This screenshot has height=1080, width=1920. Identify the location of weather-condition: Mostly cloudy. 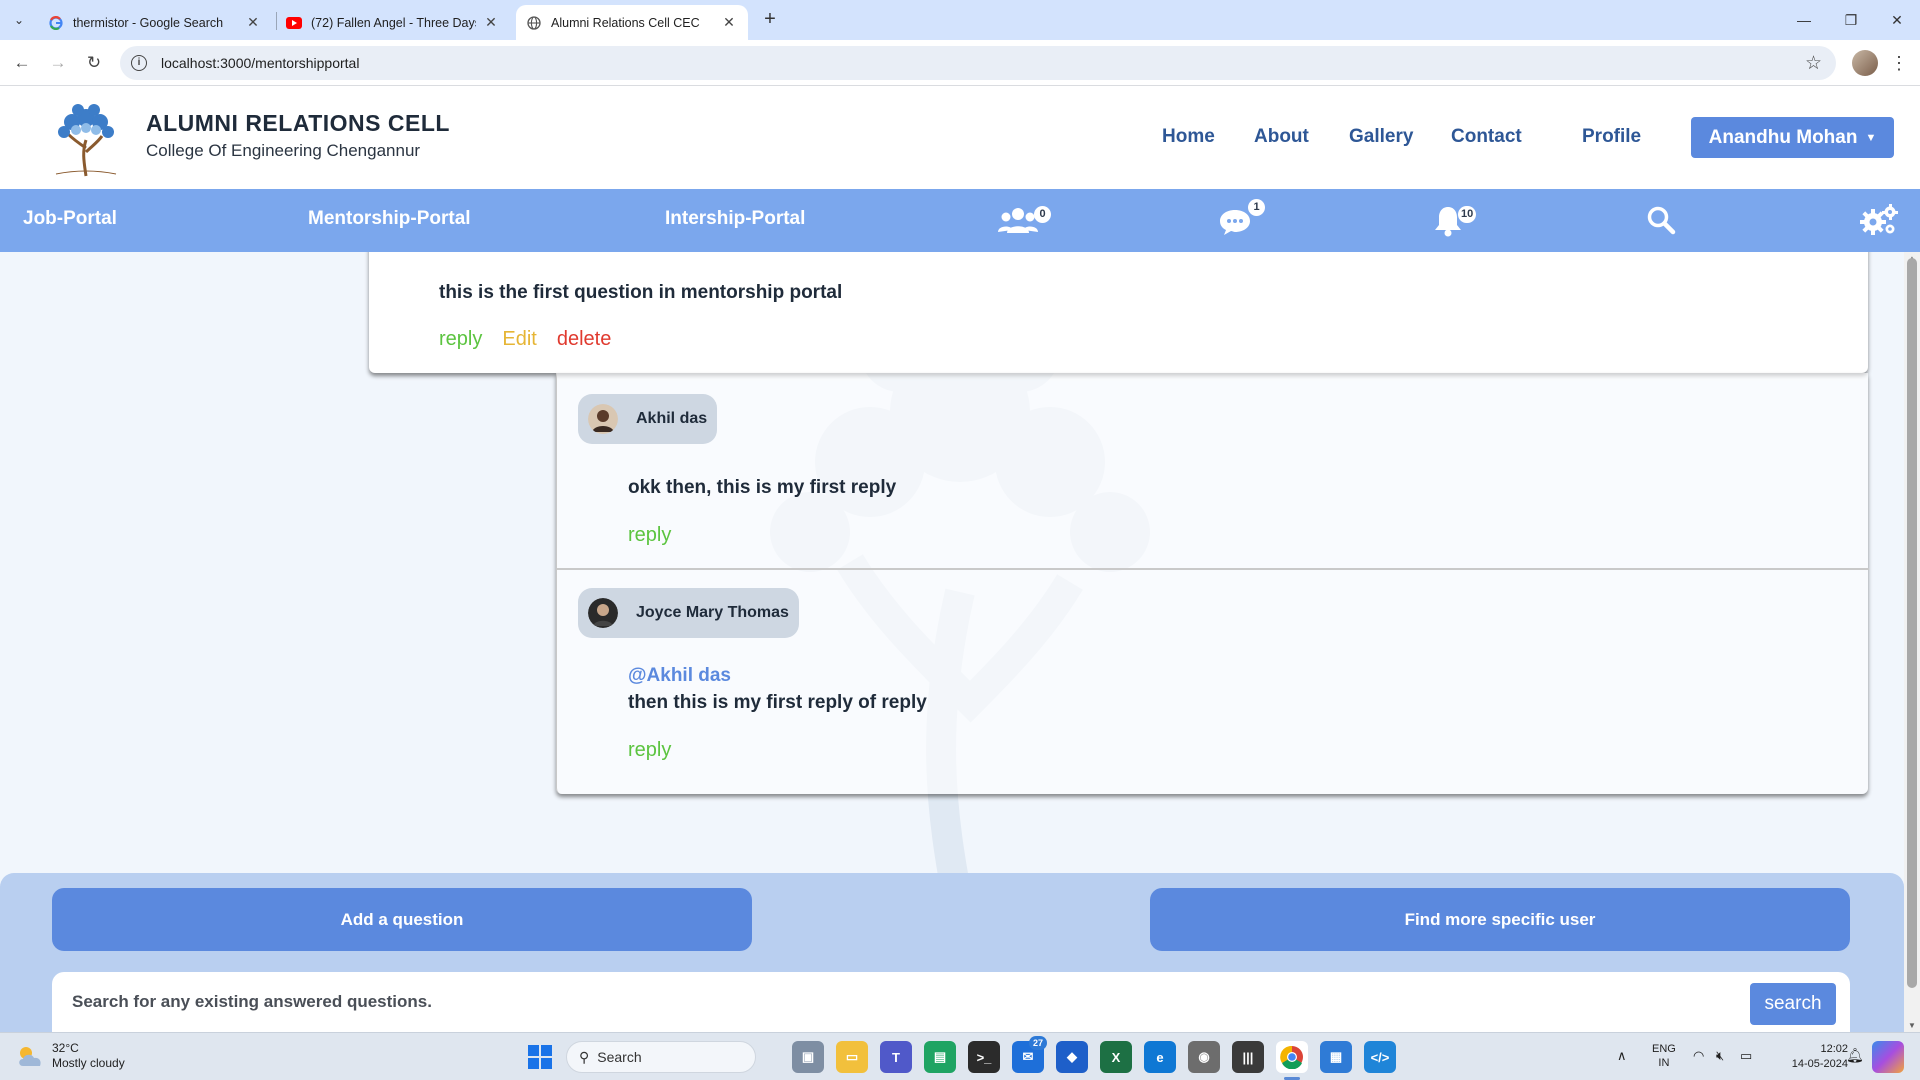
(88, 1063).